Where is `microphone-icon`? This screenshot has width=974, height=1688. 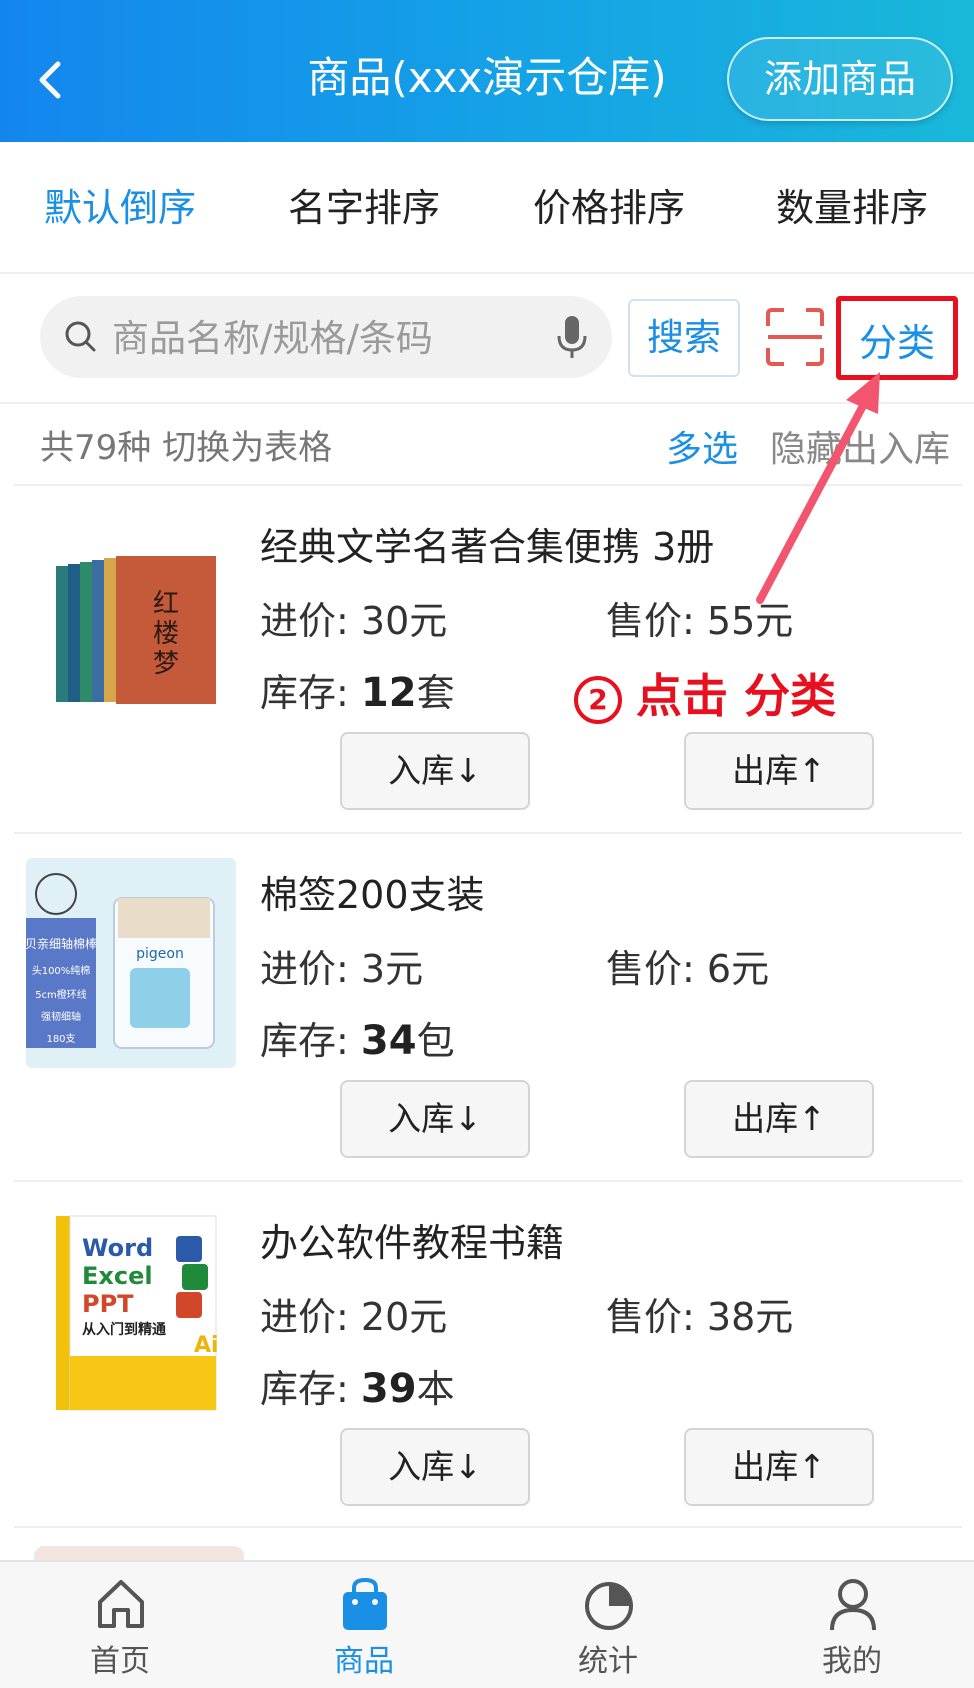 microphone-icon is located at coordinates (572, 337).